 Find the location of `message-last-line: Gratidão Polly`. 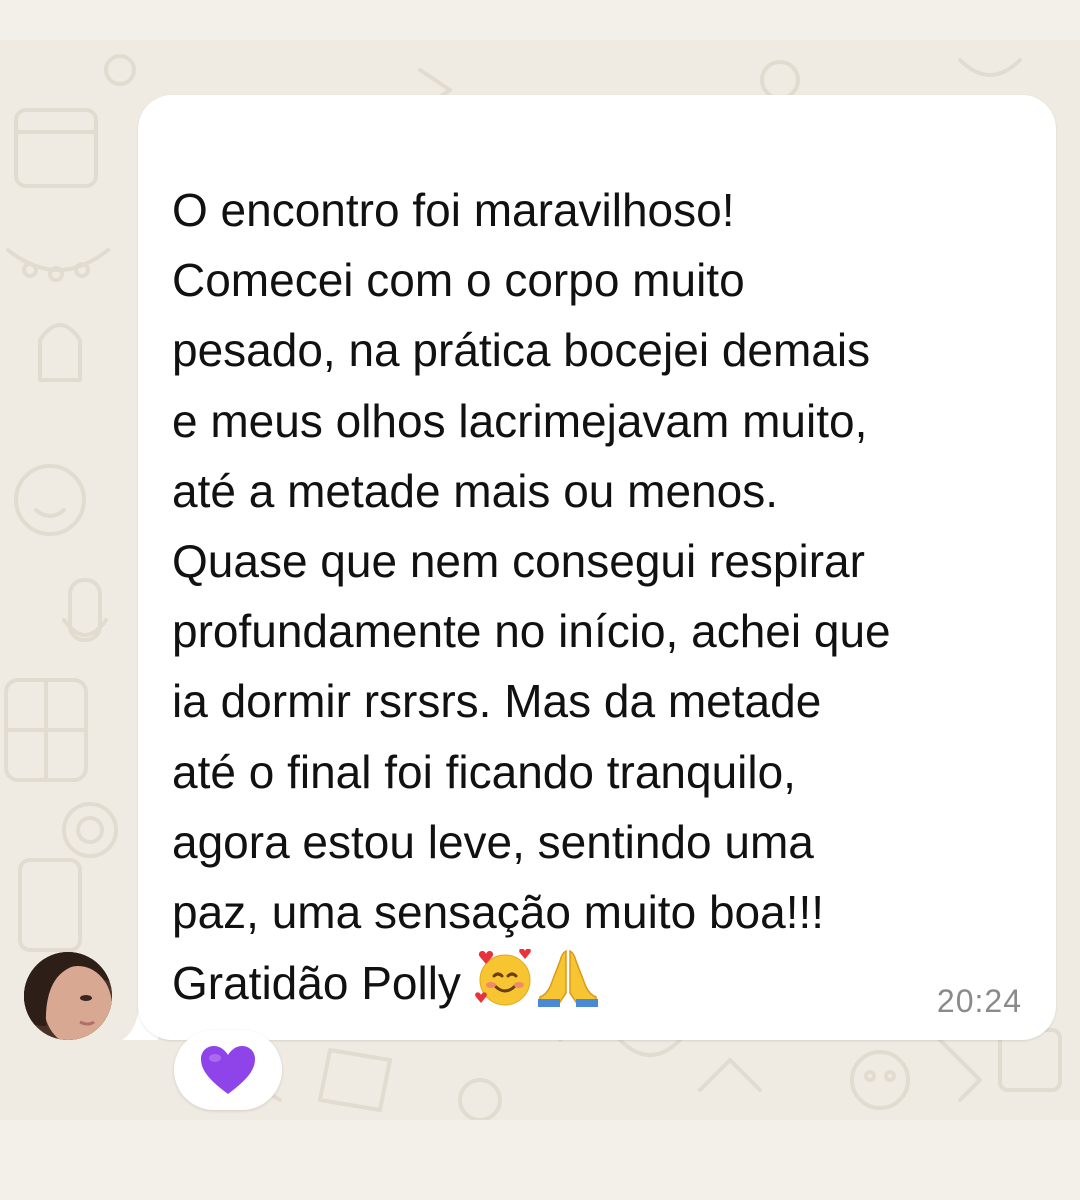

message-last-line: Gratidão Polly is located at coordinates (316, 983).